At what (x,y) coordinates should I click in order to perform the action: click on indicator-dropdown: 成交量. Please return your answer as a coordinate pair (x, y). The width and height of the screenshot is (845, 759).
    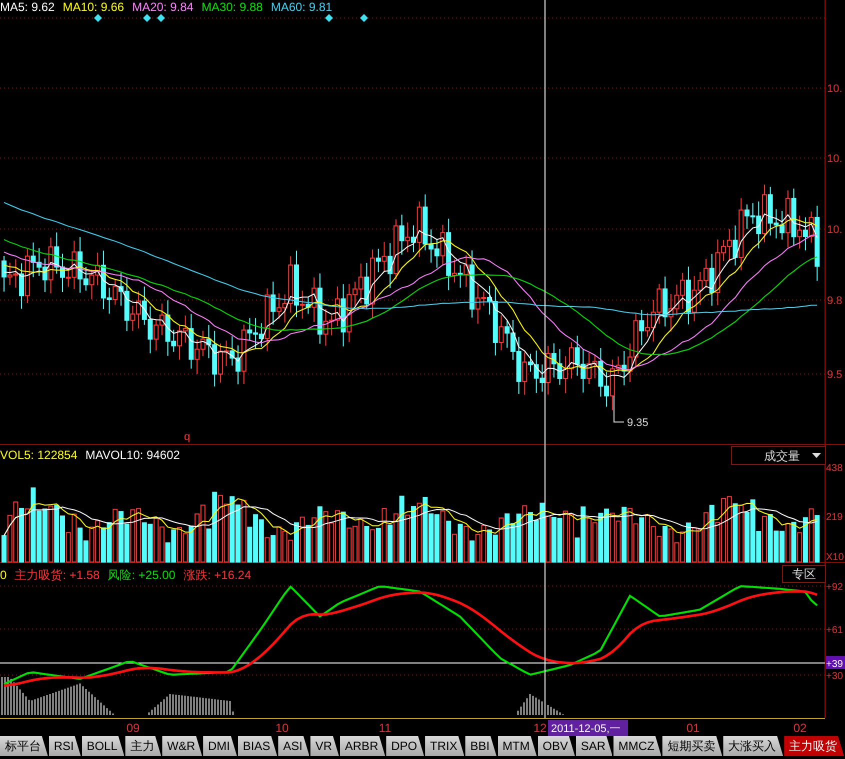
    Looking at the image, I should click on (778, 455).